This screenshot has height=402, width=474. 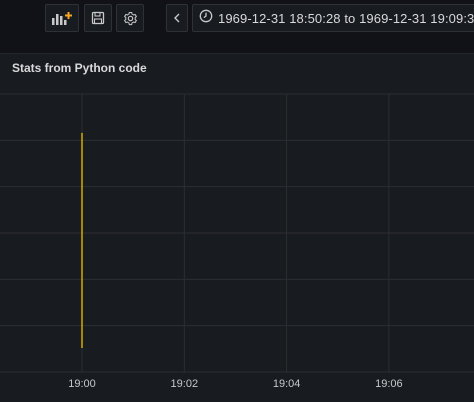 What do you see at coordinates (287, 384) in the screenshot?
I see `x-tick-label: 19:04` at bounding box center [287, 384].